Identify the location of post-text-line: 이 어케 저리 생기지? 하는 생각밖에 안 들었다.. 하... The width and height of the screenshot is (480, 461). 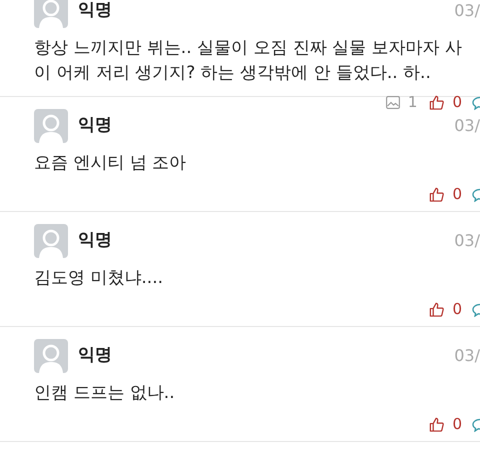
(232, 73).